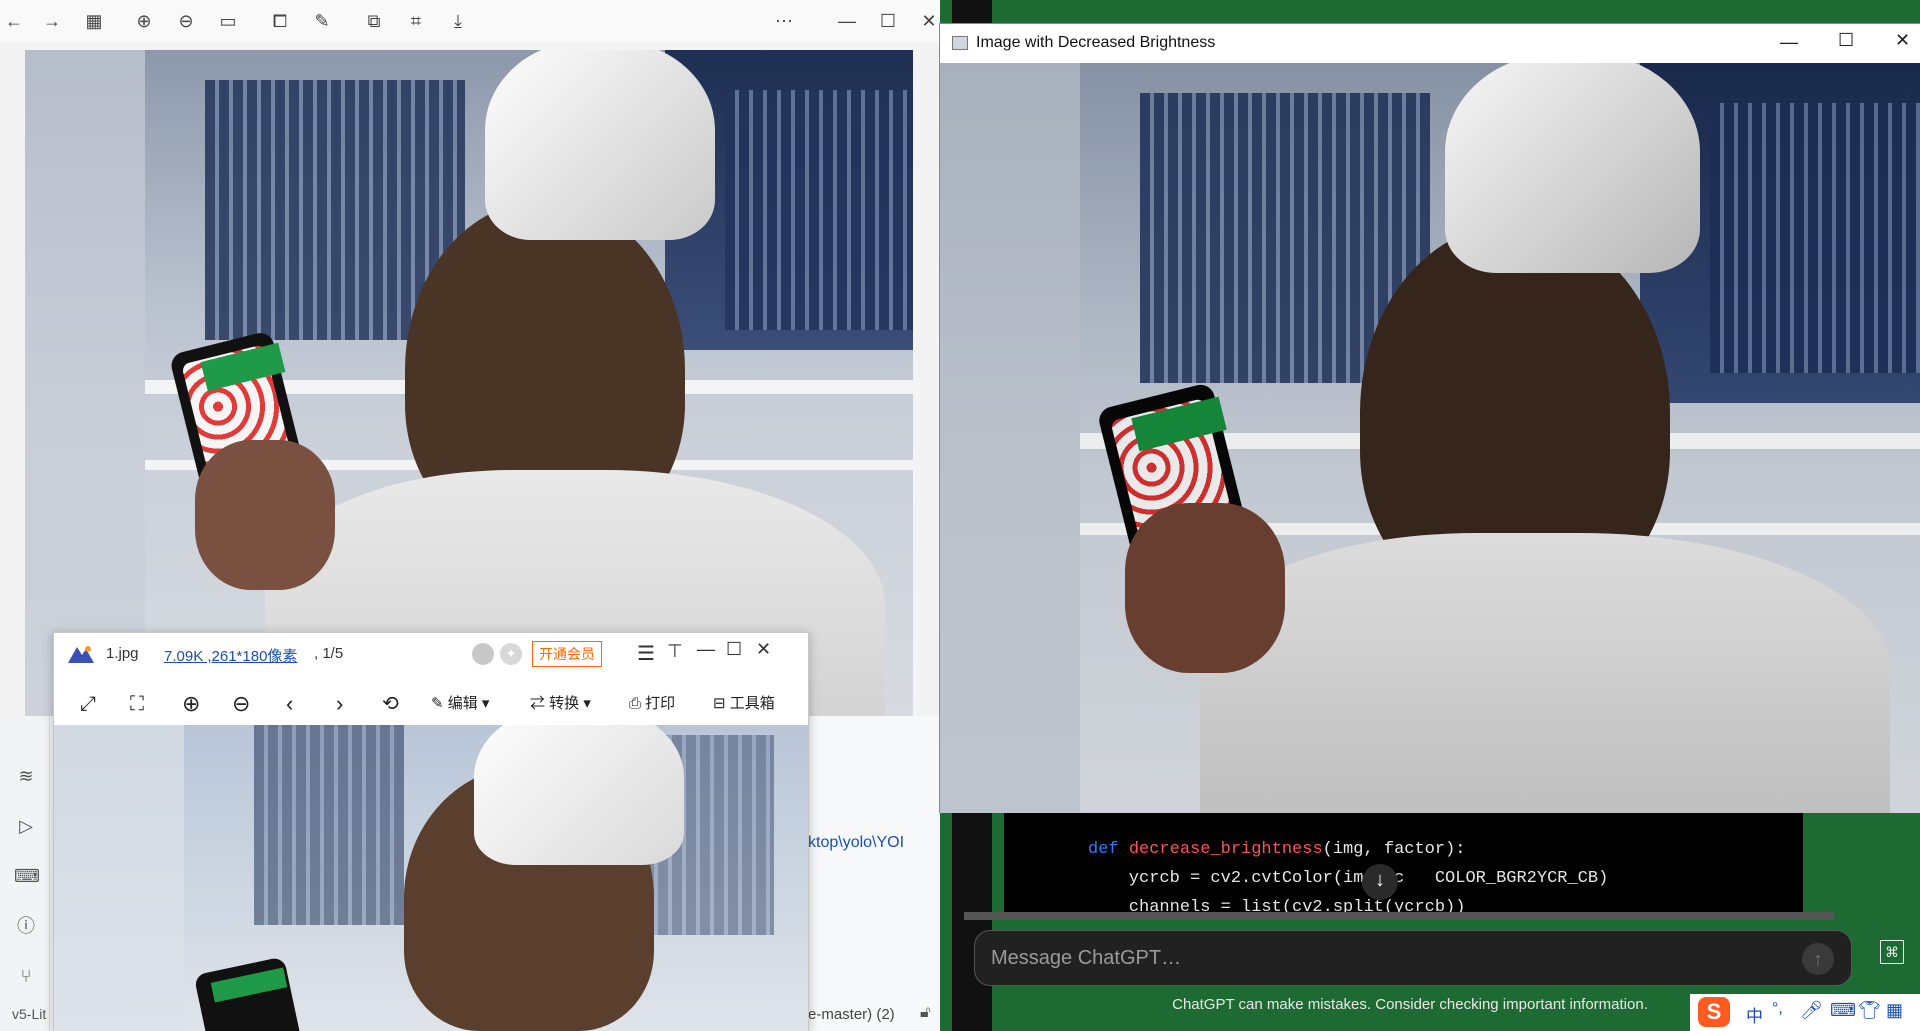 The image size is (1920, 1031). What do you see at coordinates (675, 651) in the screenshot?
I see `pin-icon: ⊤` at bounding box center [675, 651].